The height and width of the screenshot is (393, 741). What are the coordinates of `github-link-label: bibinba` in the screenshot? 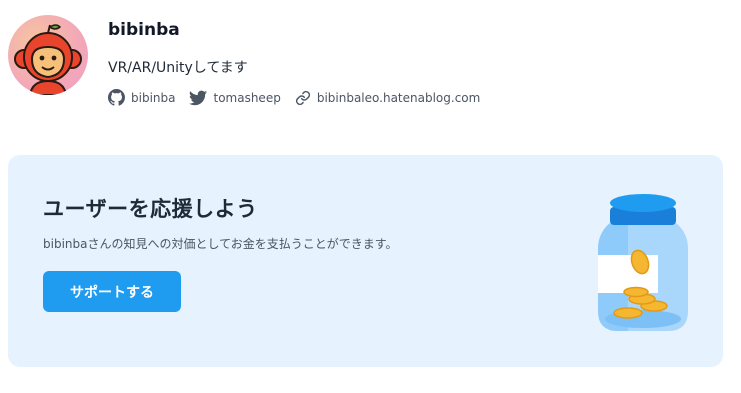 It's located at (153, 97).